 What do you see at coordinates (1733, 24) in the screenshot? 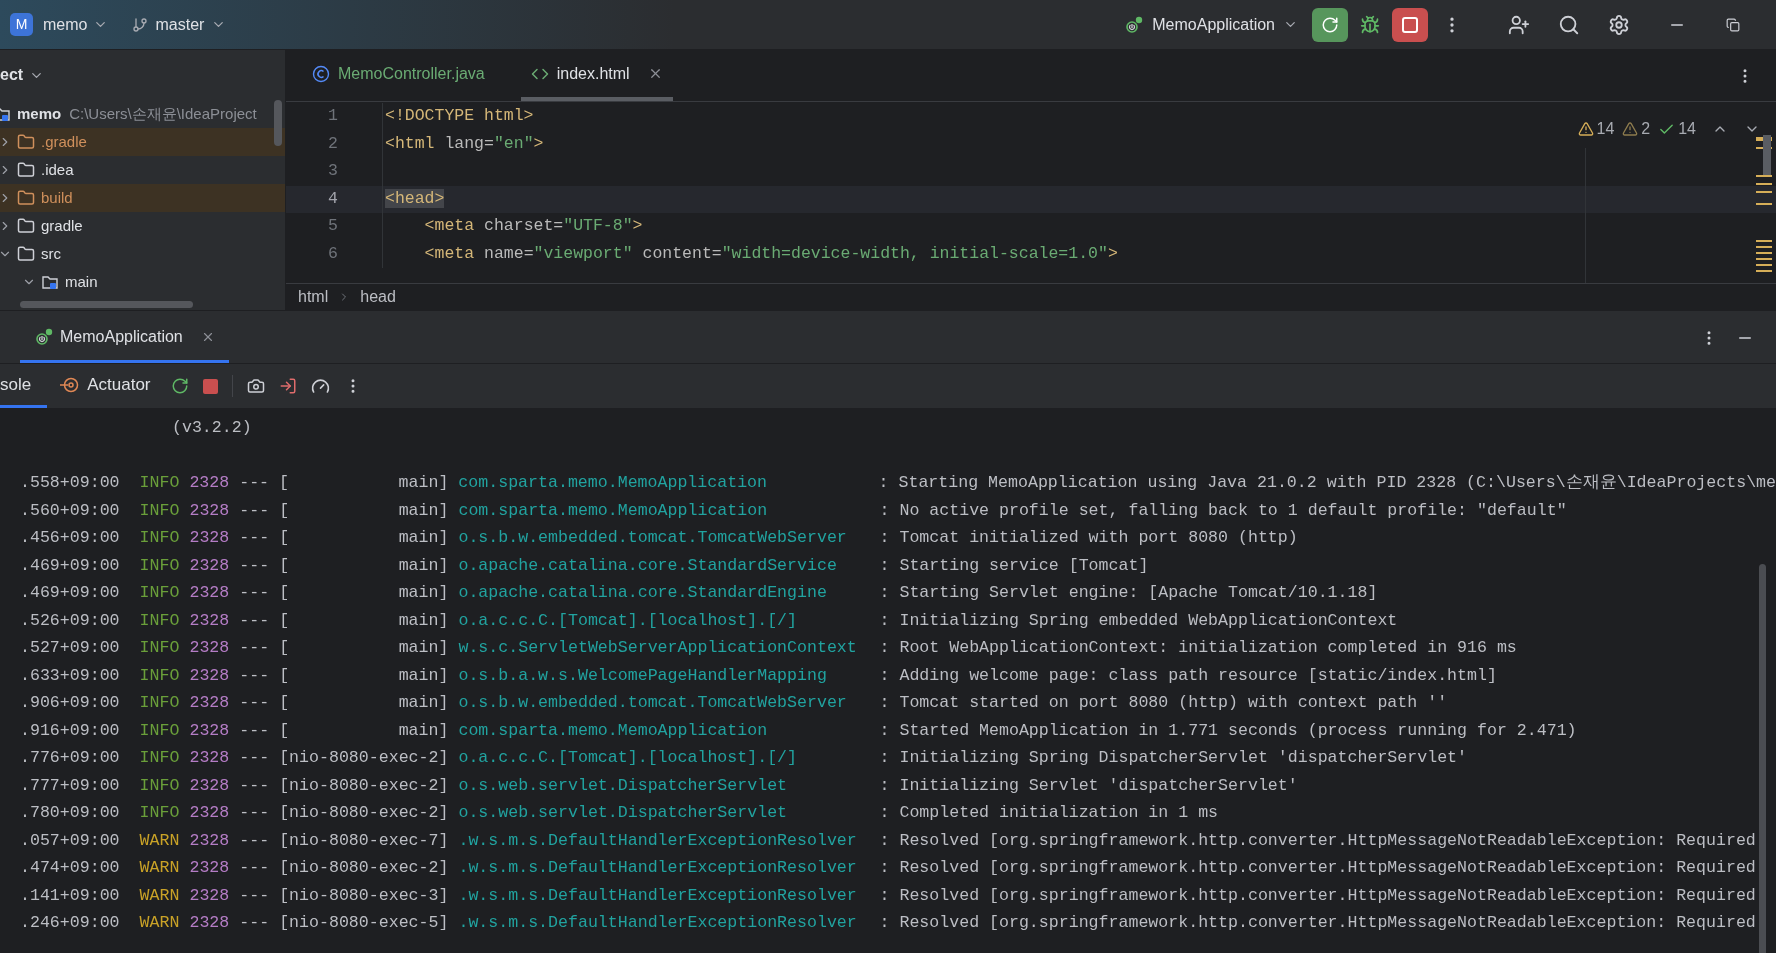
I see `restore-icon` at bounding box center [1733, 24].